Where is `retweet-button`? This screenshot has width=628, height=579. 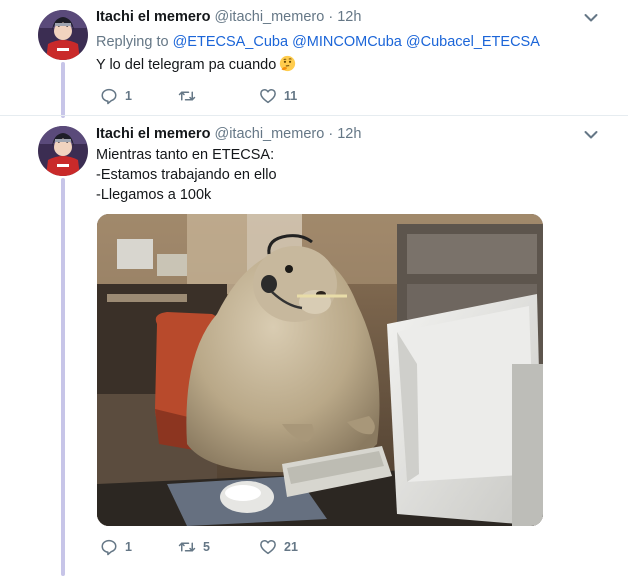
retweet-button is located at coordinates (190, 96).